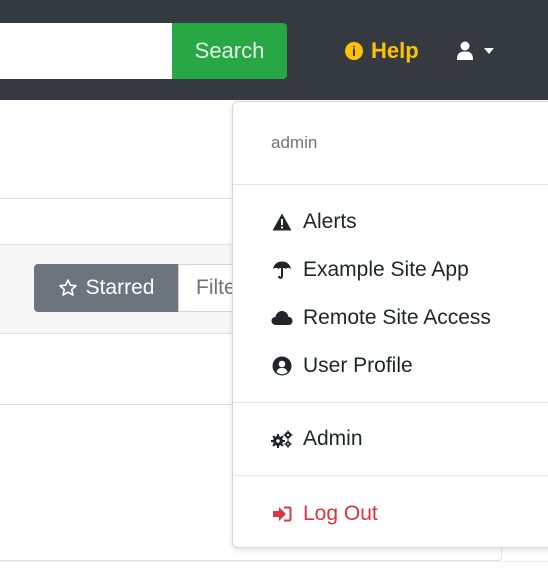 This screenshot has width=548, height=586. I want to click on search-button: Search, so click(229, 51).